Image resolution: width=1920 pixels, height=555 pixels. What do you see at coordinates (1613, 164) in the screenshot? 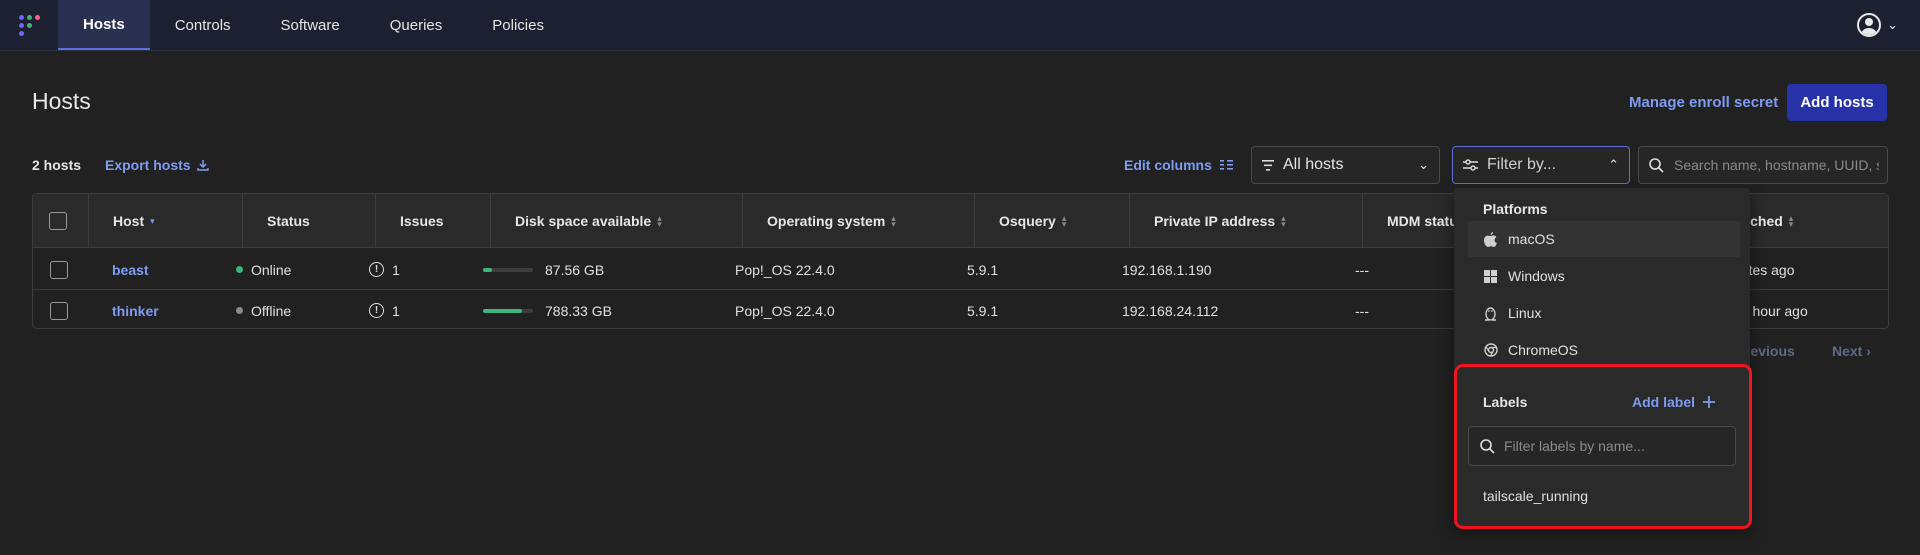
I see `chevron-up-icon: ⌃` at bounding box center [1613, 164].